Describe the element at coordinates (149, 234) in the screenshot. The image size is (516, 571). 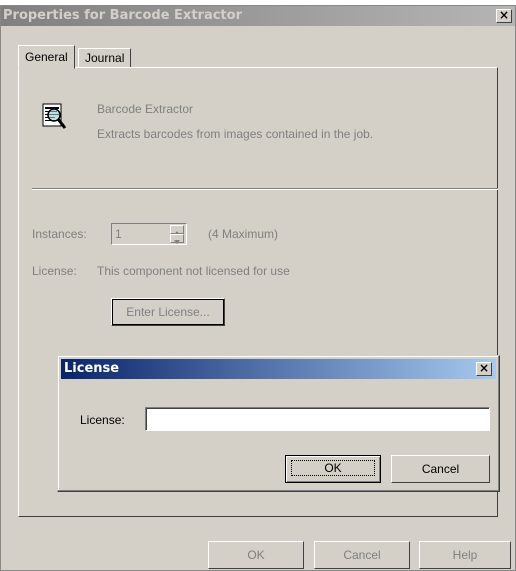
I see `instances-spinner: 1` at that location.